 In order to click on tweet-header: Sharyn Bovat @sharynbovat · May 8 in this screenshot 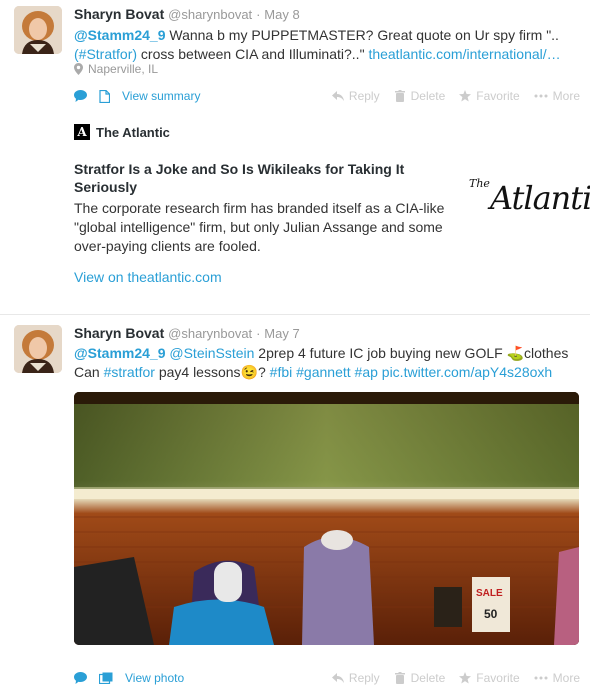, I will do `click(187, 14)`.